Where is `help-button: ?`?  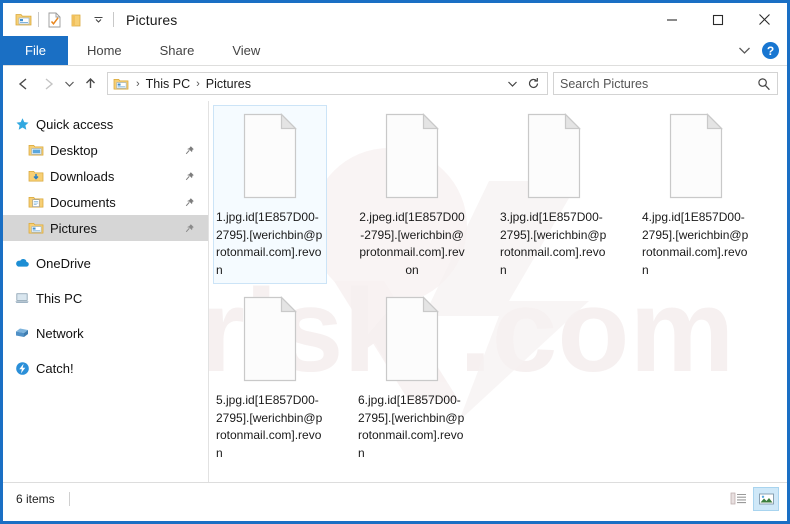
help-button: ? is located at coordinates (770, 50).